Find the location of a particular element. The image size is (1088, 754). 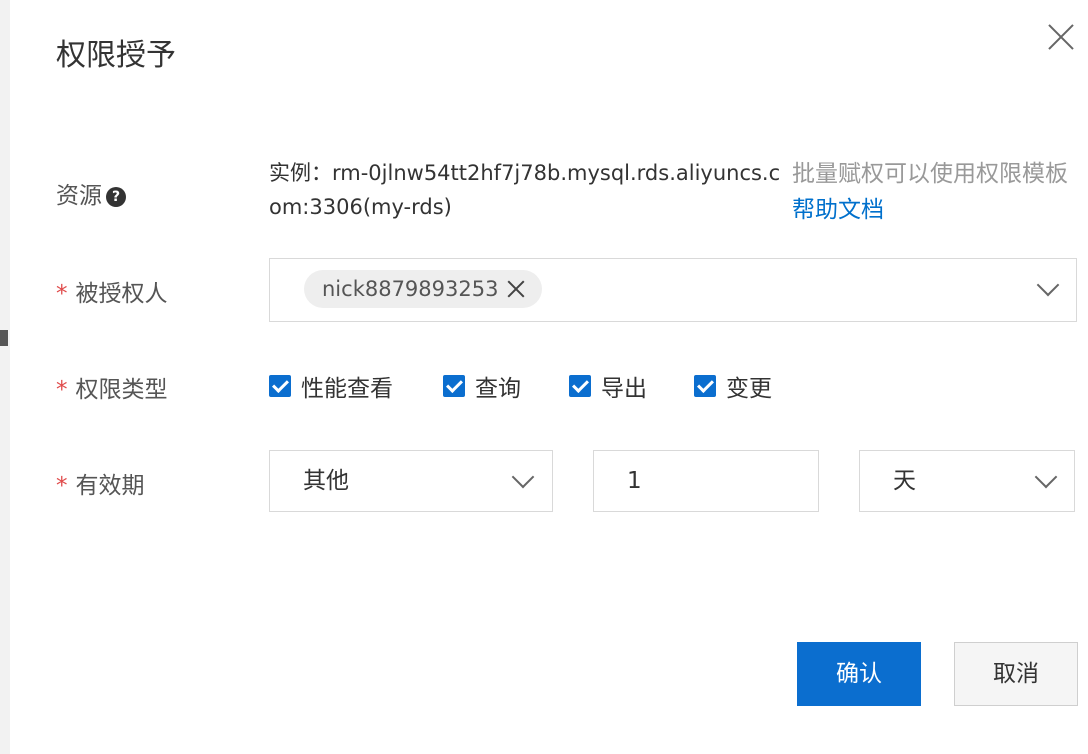

checkbox-query: 查询 is located at coordinates (482, 387).